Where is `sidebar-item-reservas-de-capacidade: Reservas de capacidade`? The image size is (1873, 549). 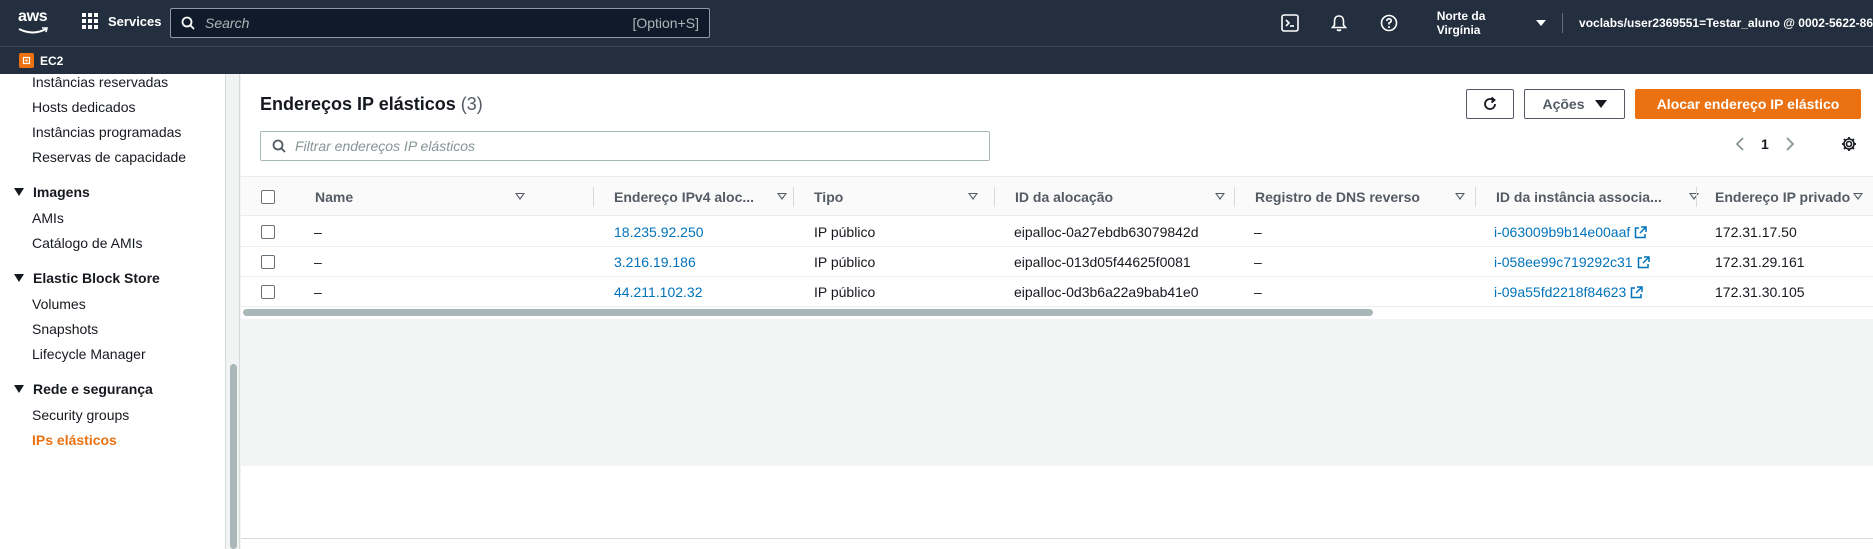 sidebar-item-reservas-de-capacidade: Reservas de capacidade is located at coordinates (109, 157).